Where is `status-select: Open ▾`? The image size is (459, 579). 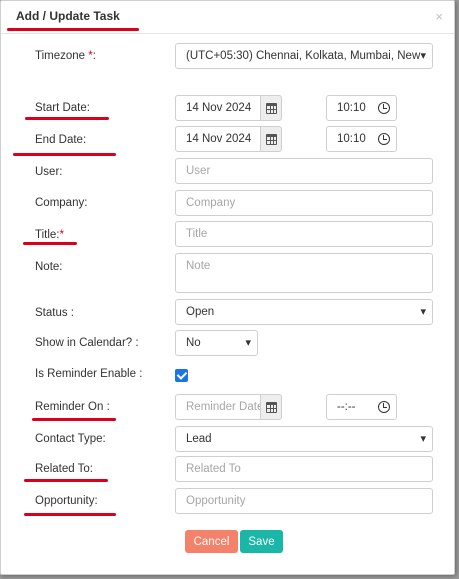 status-select: Open ▾ is located at coordinates (304, 312).